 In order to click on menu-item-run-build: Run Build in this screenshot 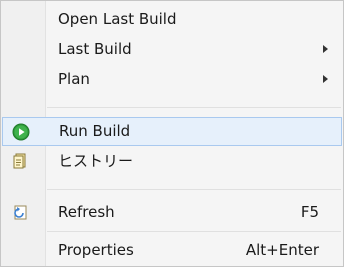, I will do `click(172, 131)`.